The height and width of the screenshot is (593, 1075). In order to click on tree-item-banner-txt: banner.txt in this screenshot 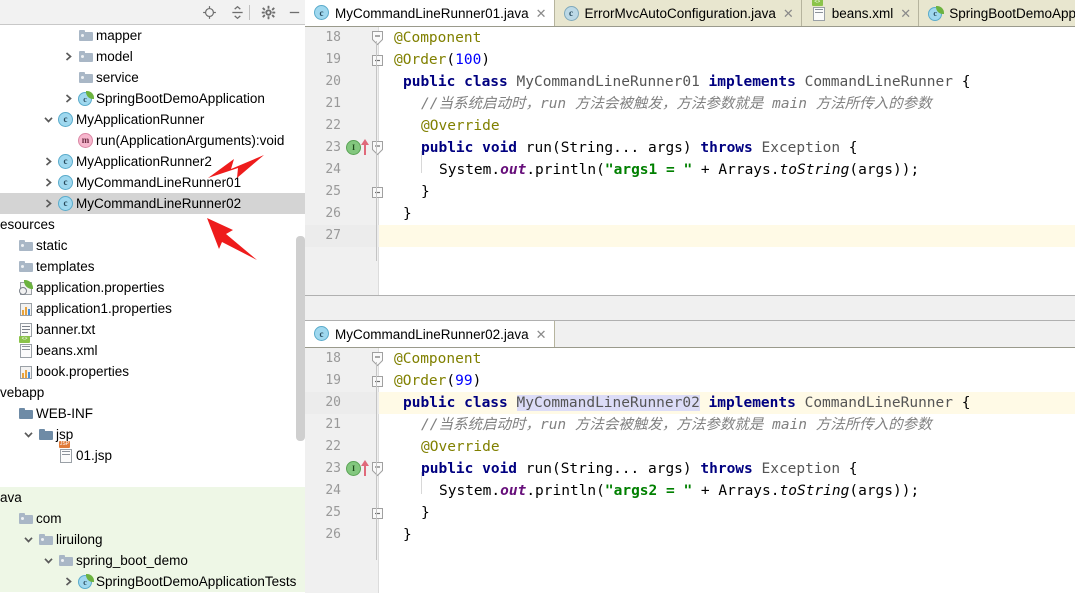, I will do `click(152, 329)`.